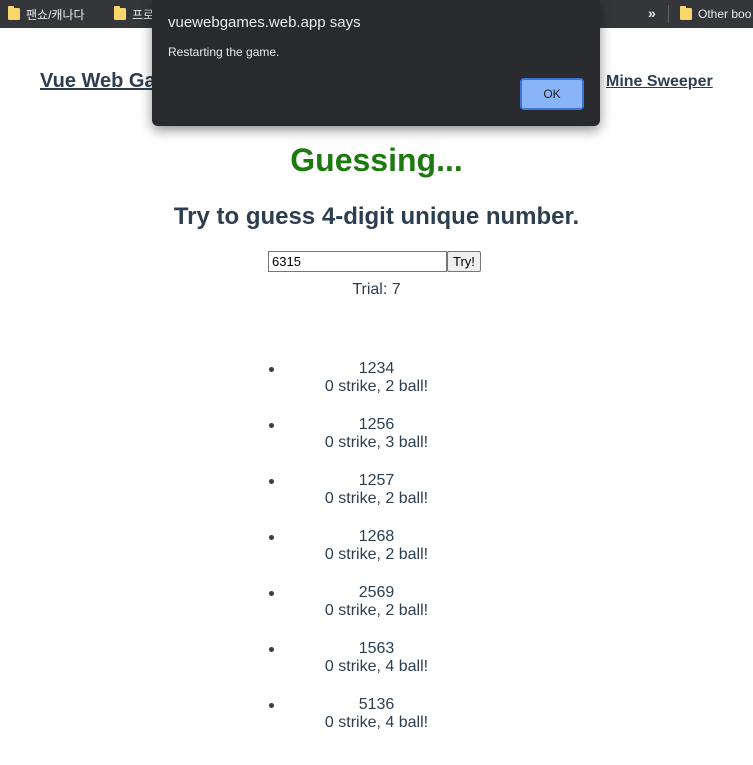 This screenshot has height=765, width=753. I want to click on trial-value: 7, so click(396, 289).